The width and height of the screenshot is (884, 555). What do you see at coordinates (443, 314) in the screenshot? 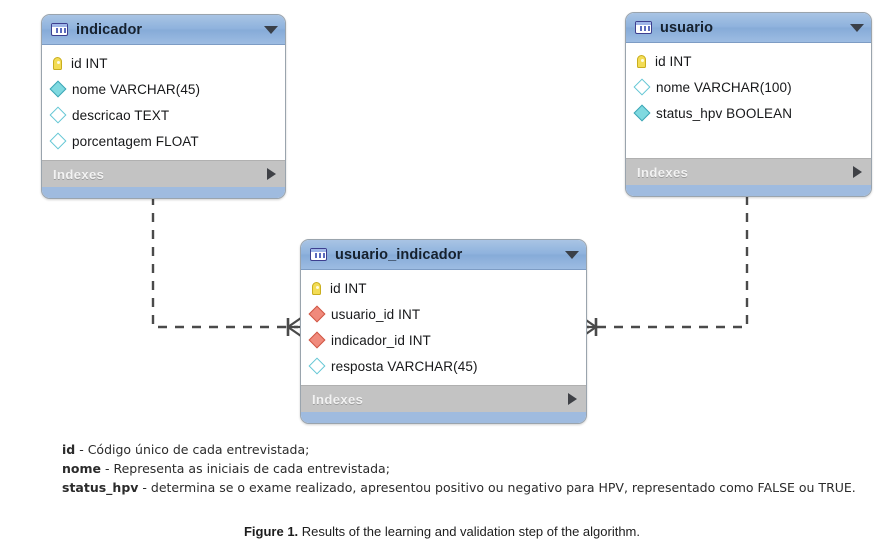
I see `table-row: usuario_id INT` at bounding box center [443, 314].